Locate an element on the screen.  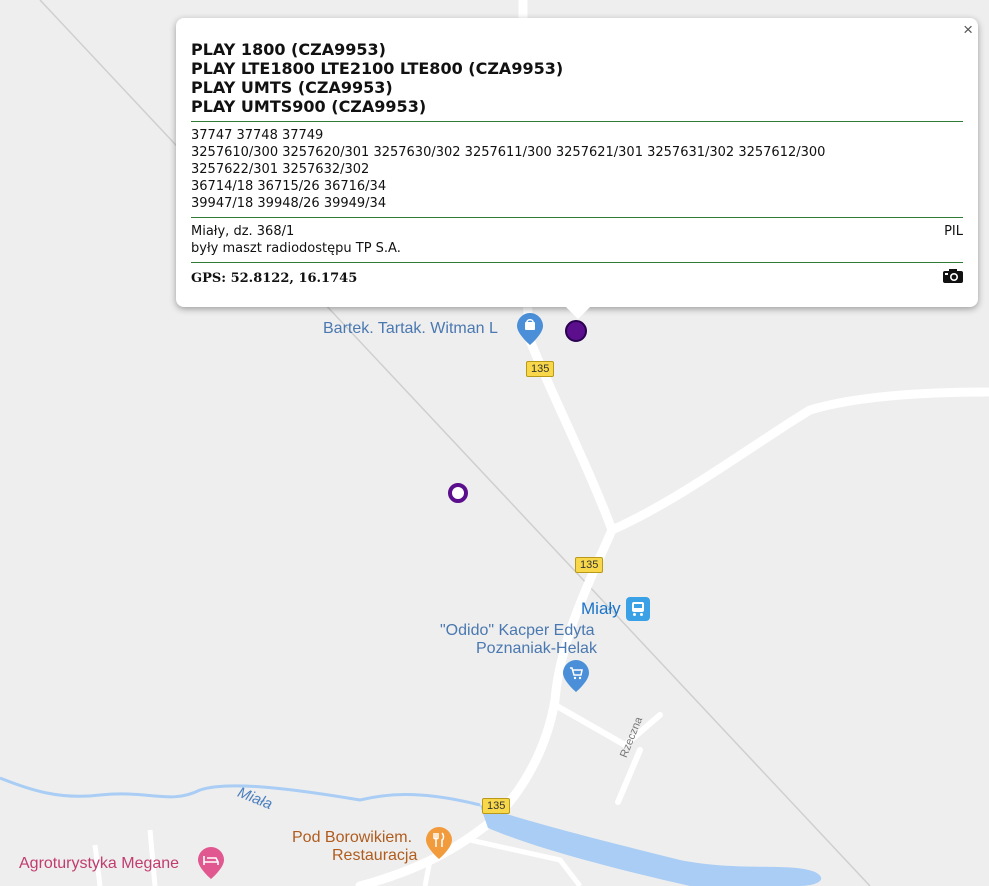
road-east is located at coordinates (799, 461).